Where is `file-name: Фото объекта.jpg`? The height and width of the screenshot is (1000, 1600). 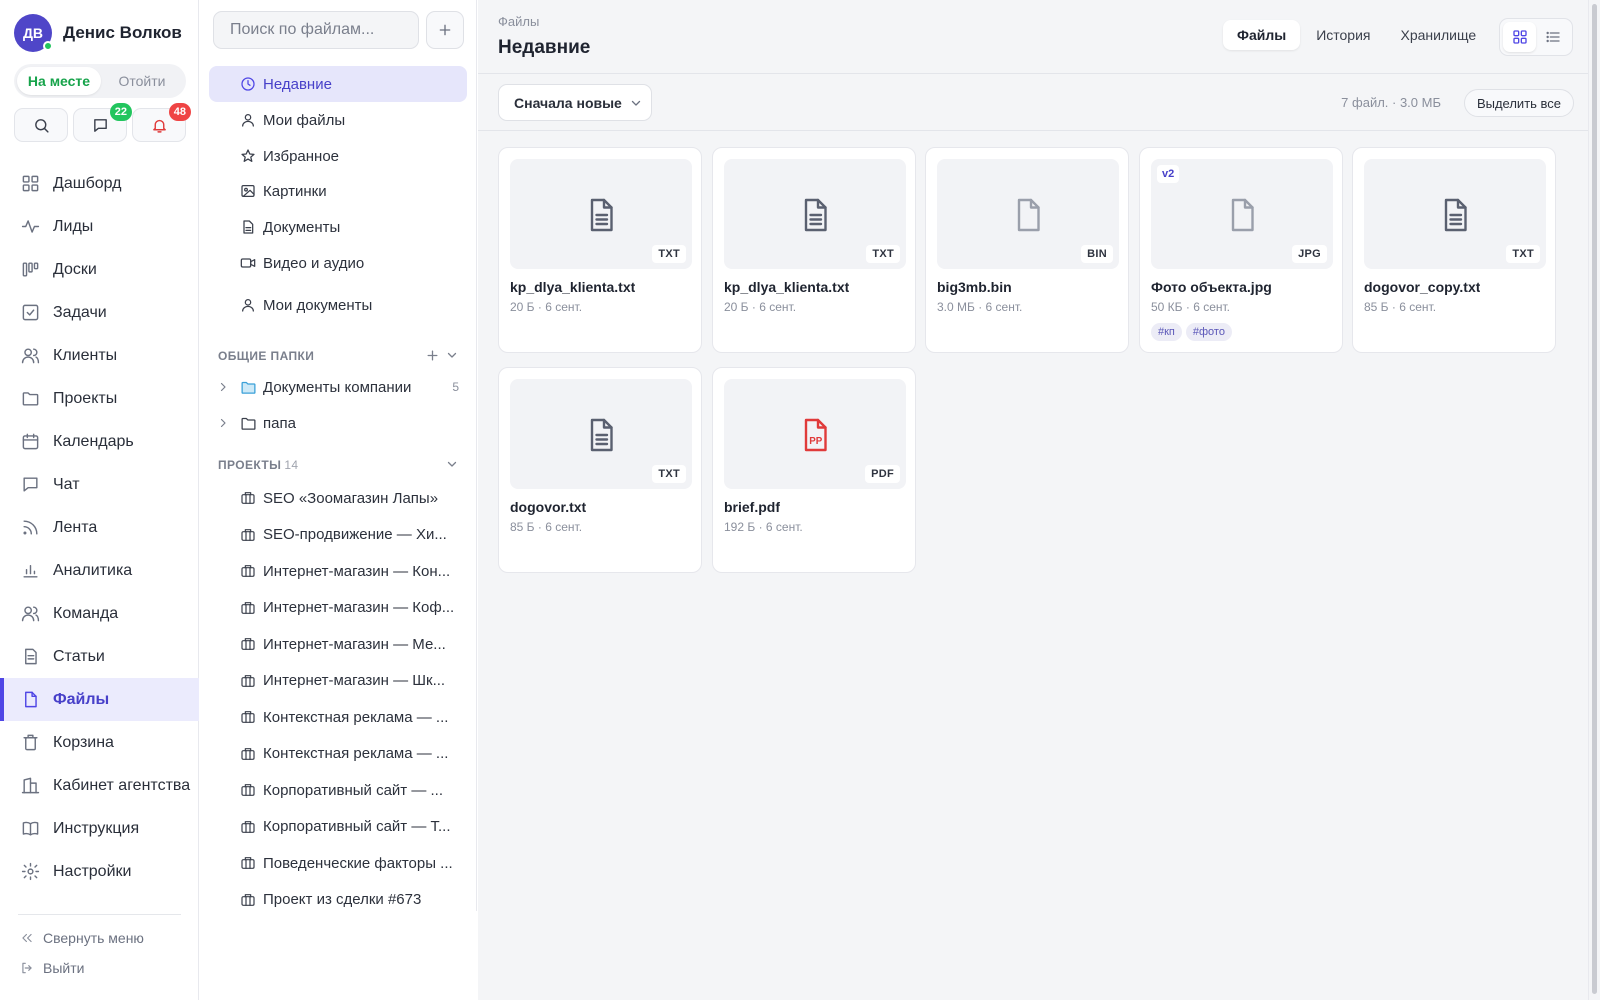 file-name: Фото объекта.jpg is located at coordinates (1211, 287).